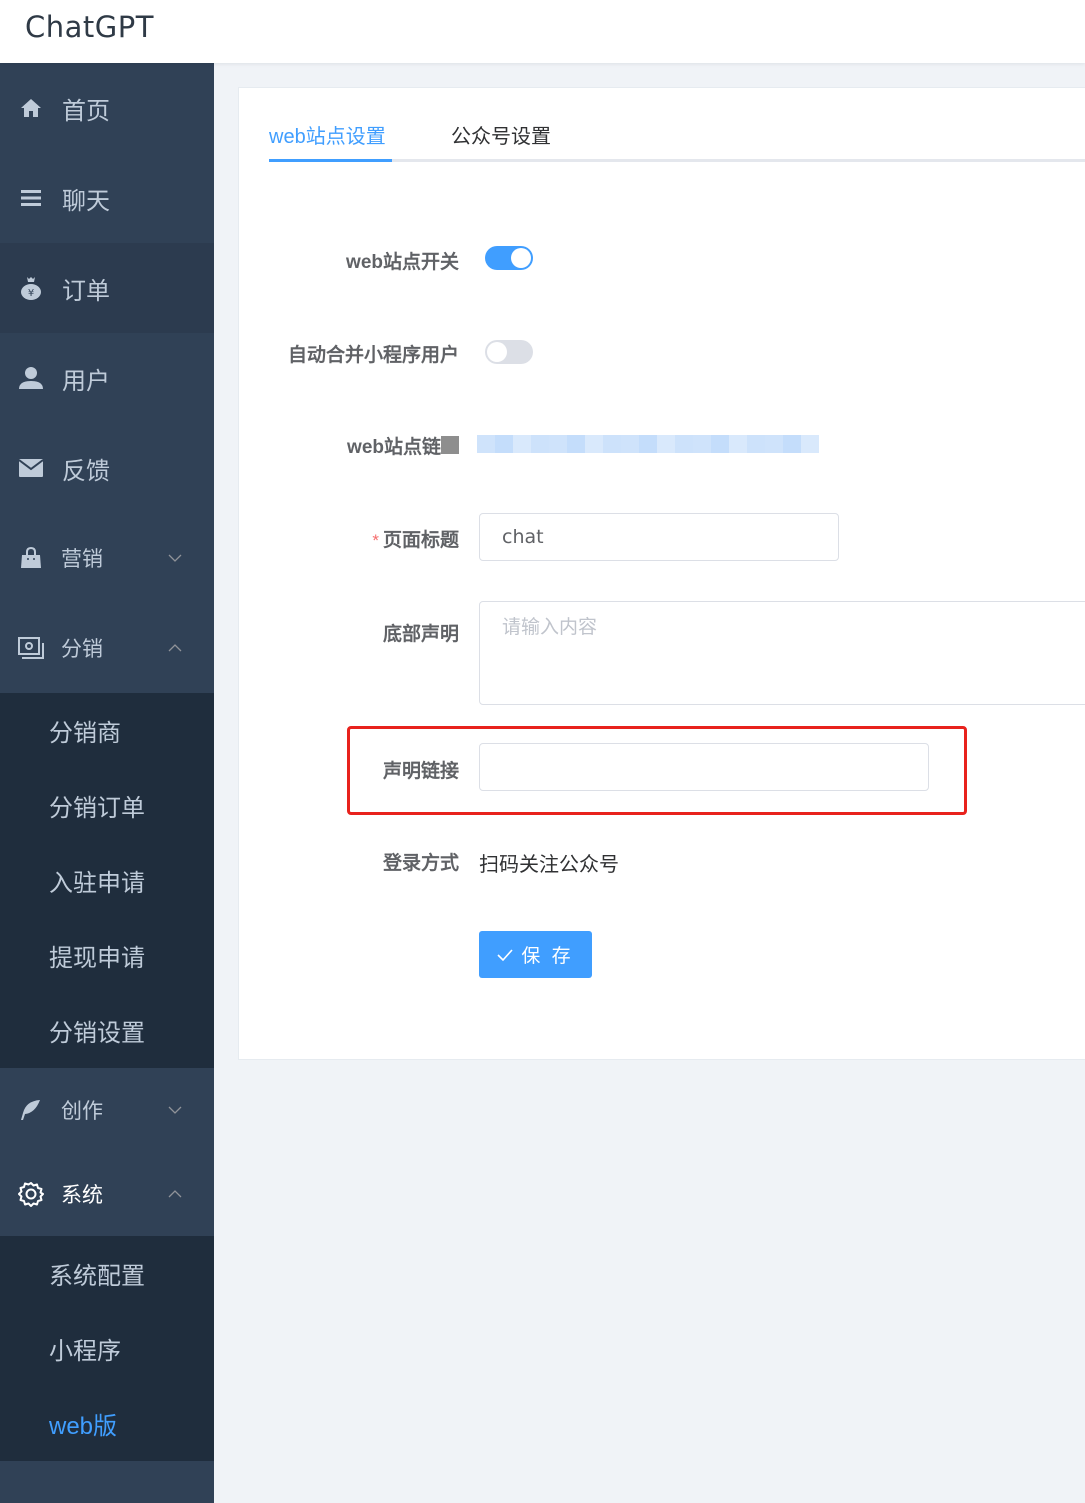  What do you see at coordinates (509, 352) in the screenshot?
I see `merge-users-toggle` at bounding box center [509, 352].